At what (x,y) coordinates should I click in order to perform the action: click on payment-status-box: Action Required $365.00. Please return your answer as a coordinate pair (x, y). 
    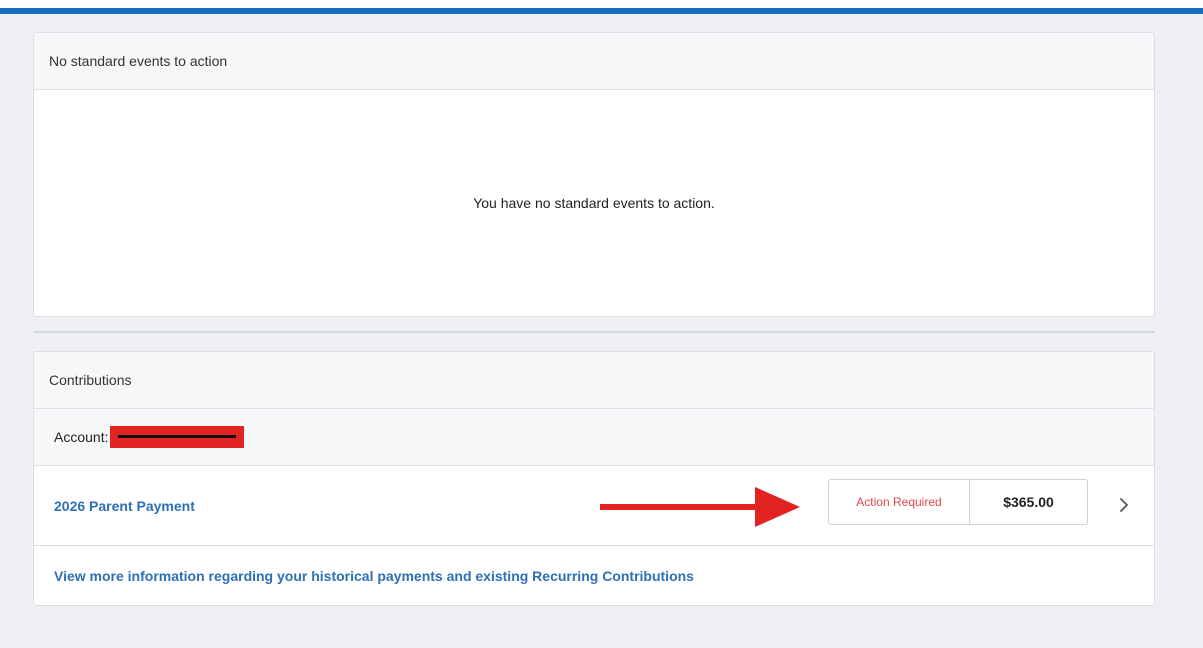
    Looking at the image, I should click on (958, 502).